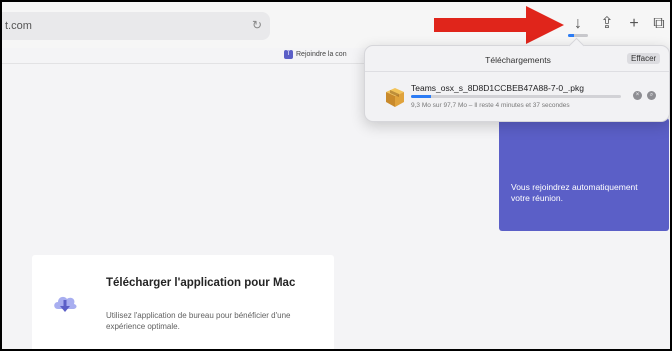 This screenshot has width=672, height=351. What do you see at coordinates (571, 35) in the screenshot?
I see `downloads-progress-fill` at bounding box center [571, 35].